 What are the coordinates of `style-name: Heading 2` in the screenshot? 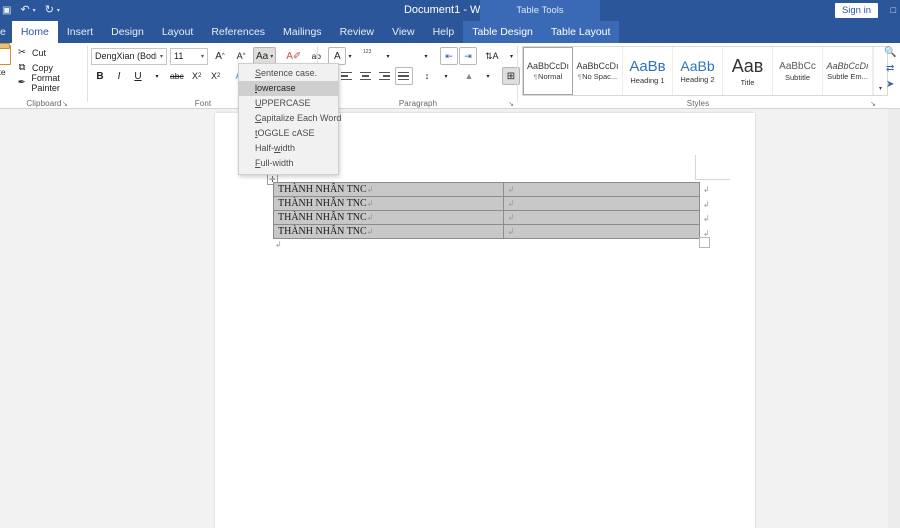 It's located at (697, 79).